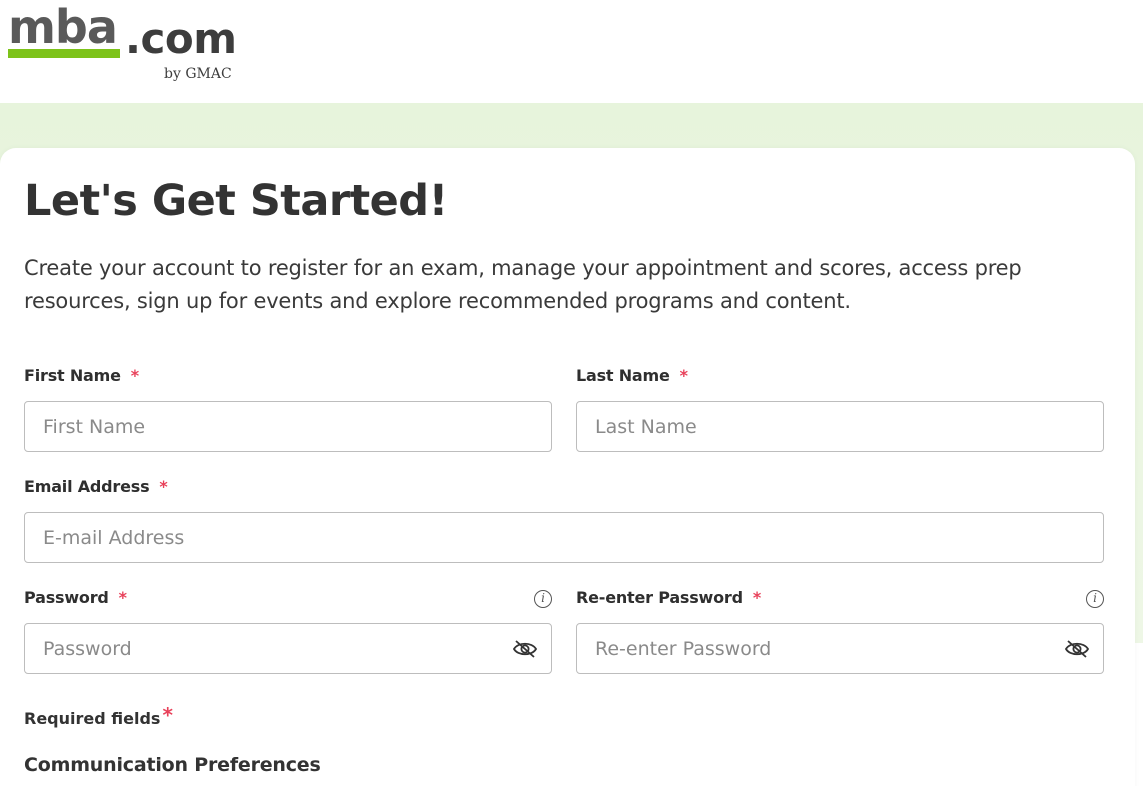 This screenshot has width=1143, height=786. I want to click on last-name-label: Last Name *, so click(632, 375).